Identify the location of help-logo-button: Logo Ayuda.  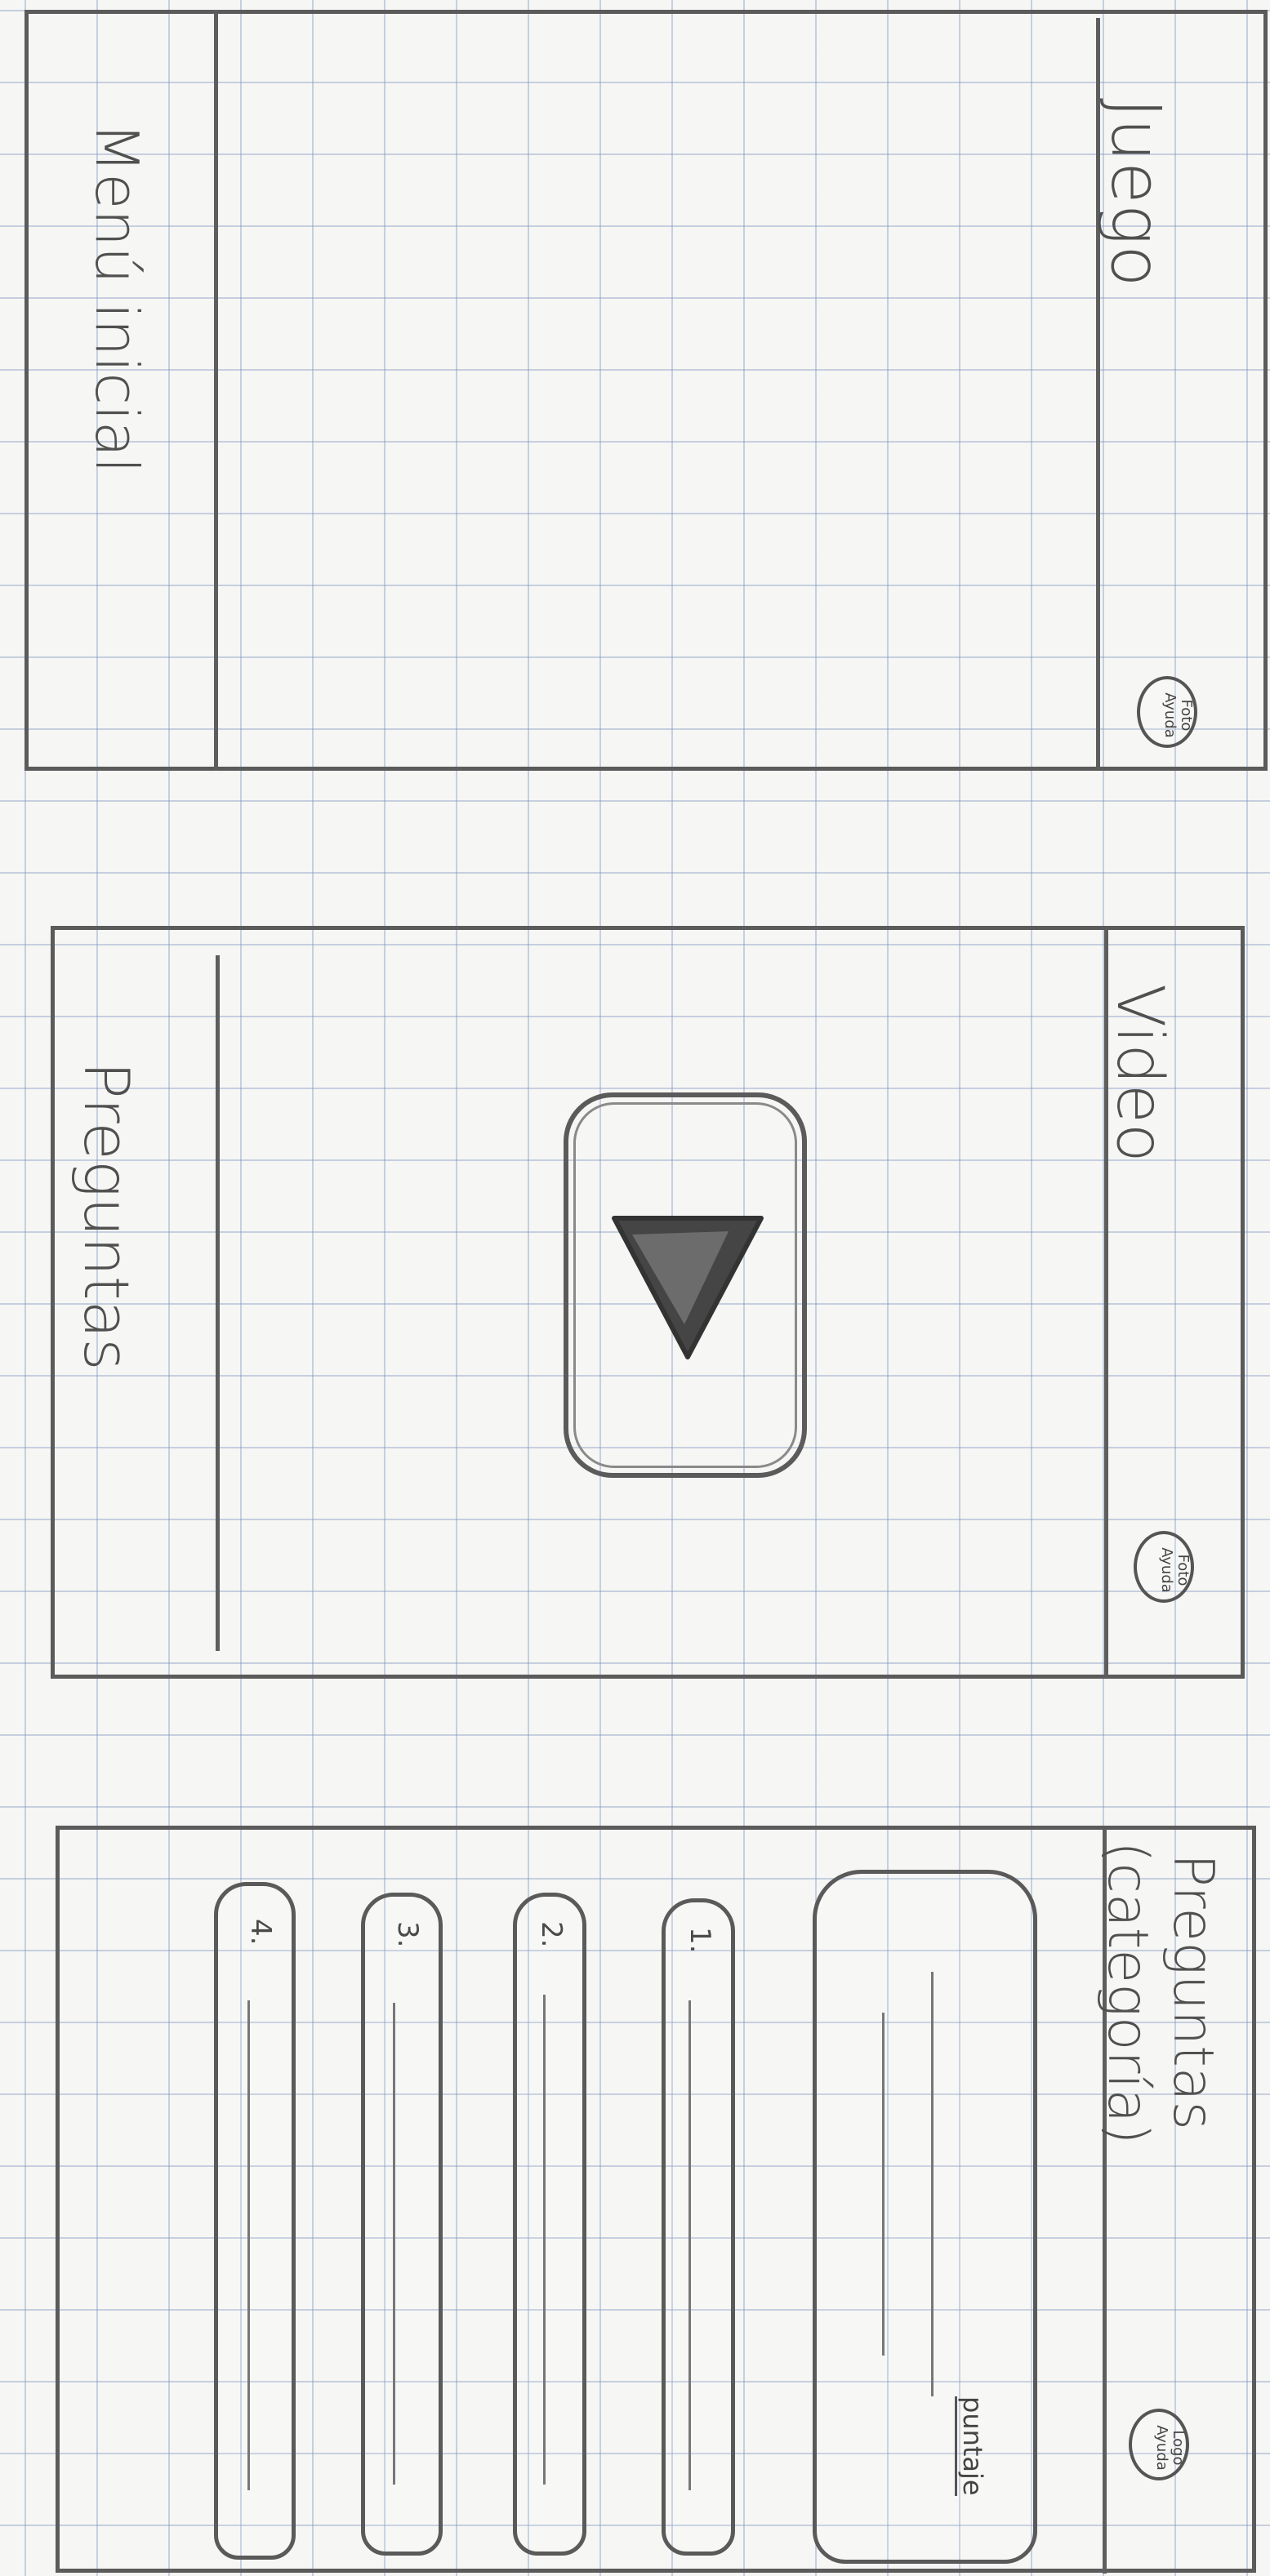
(1159, 2444).